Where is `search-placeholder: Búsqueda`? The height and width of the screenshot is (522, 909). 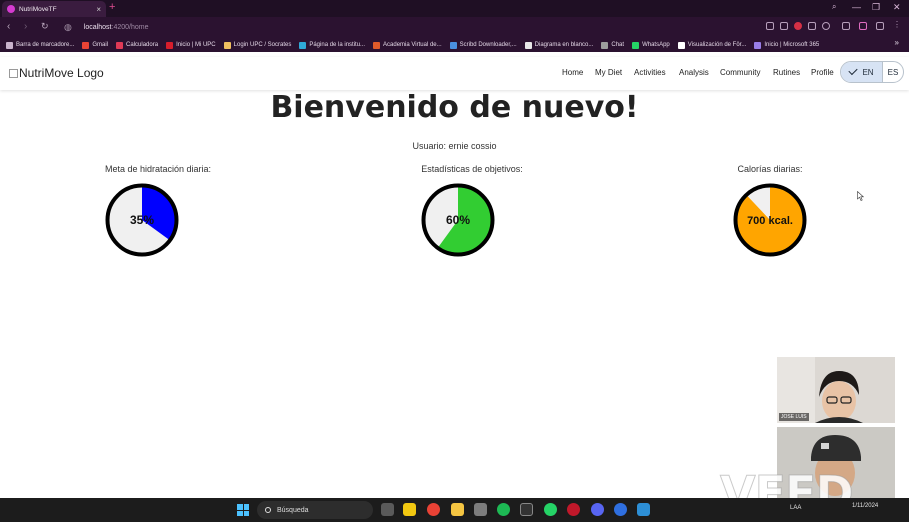
search-placeholder: Búsqueda is located at coordinates (293, 510).